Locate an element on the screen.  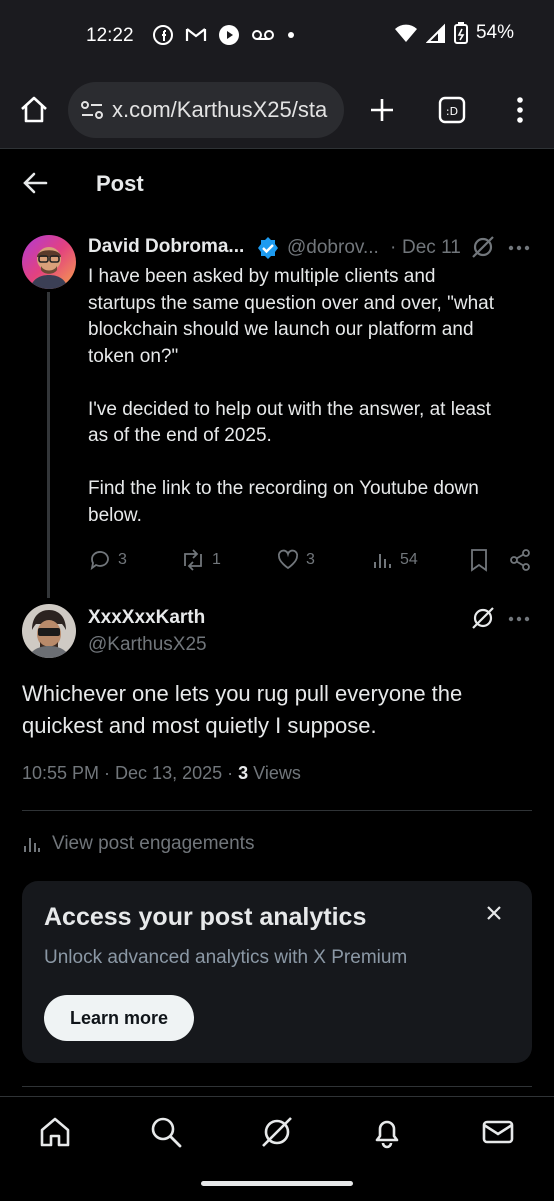
status-time: 12:22 is located at coordinates (110, 35).